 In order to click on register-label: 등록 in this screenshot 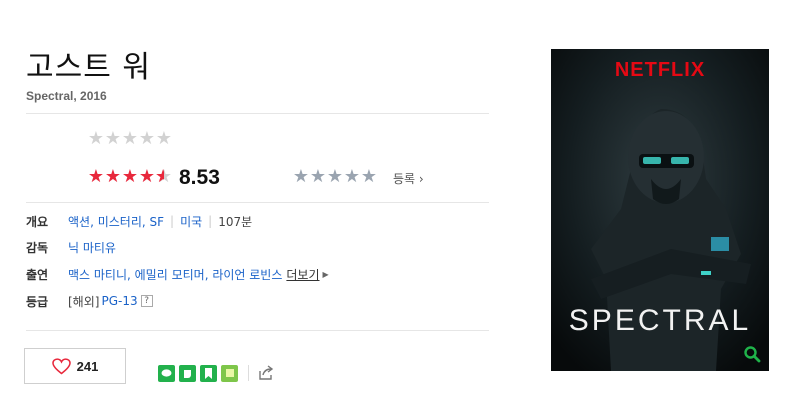, I will do `click(404, 179)`.